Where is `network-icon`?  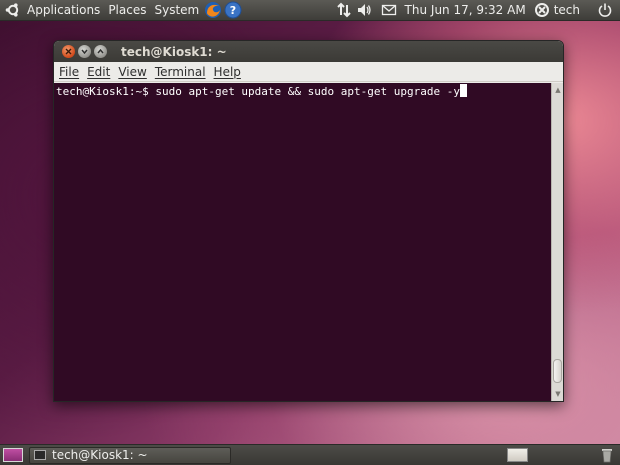
network-icon is located at coordinates (344, 10).